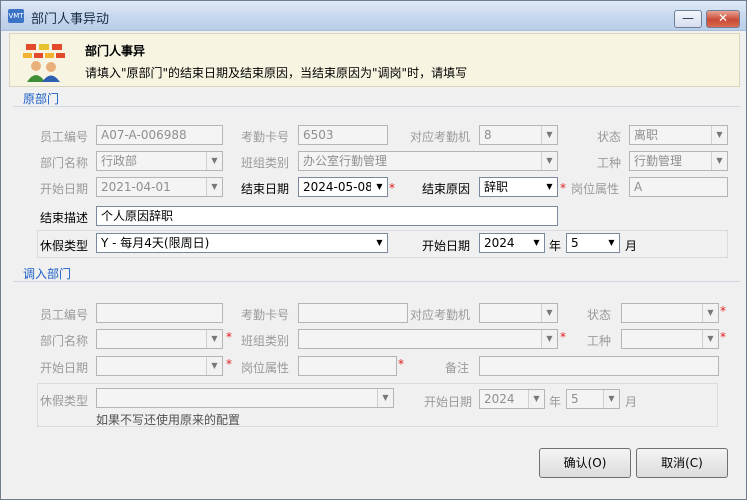  What do you see at coordinates (575, 399) in the screenshot?
I see `t-leave-month-value: 5` at bounding box center [575, 399].